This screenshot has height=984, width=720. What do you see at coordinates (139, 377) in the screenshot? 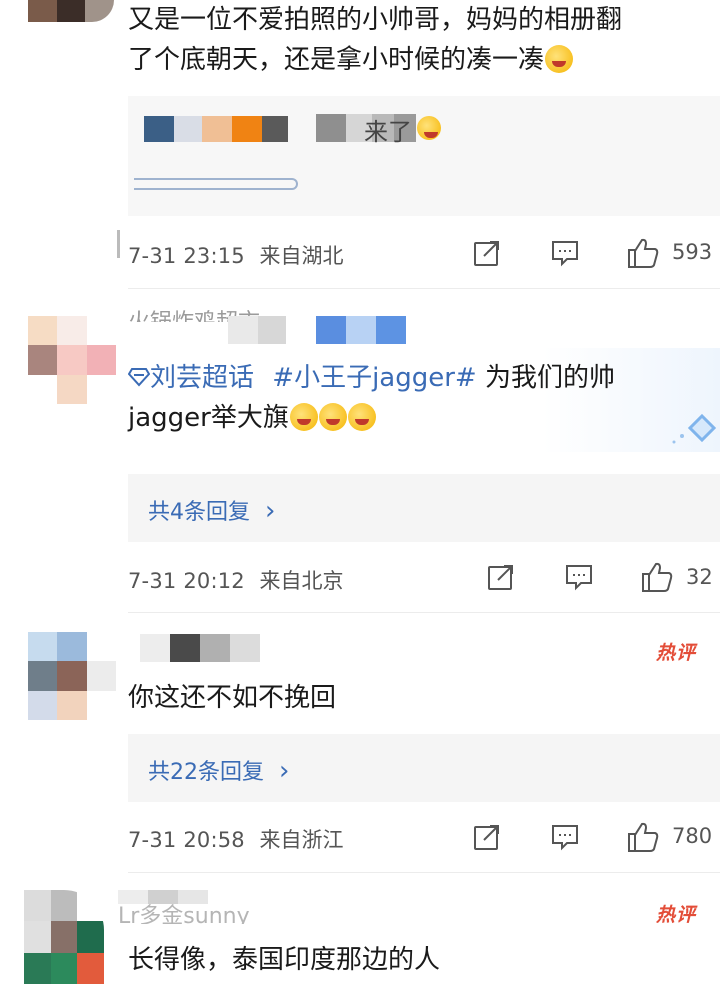
I see `supertopic-icon` at bounding box center [139, 377].